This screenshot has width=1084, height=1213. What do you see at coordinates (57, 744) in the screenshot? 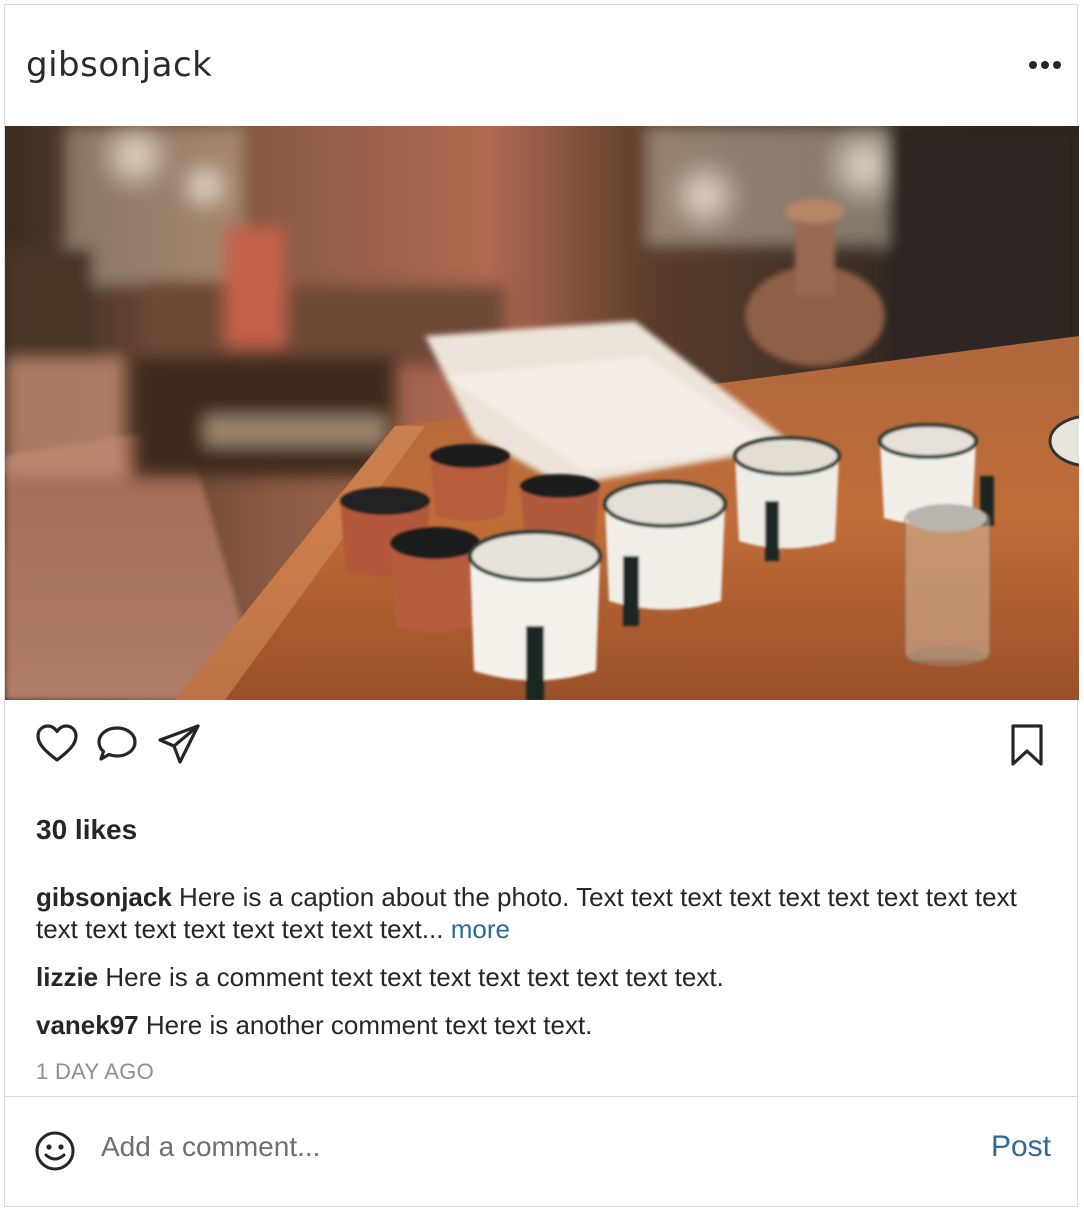
I see `heart-icon` at bounding box center [57, 744].